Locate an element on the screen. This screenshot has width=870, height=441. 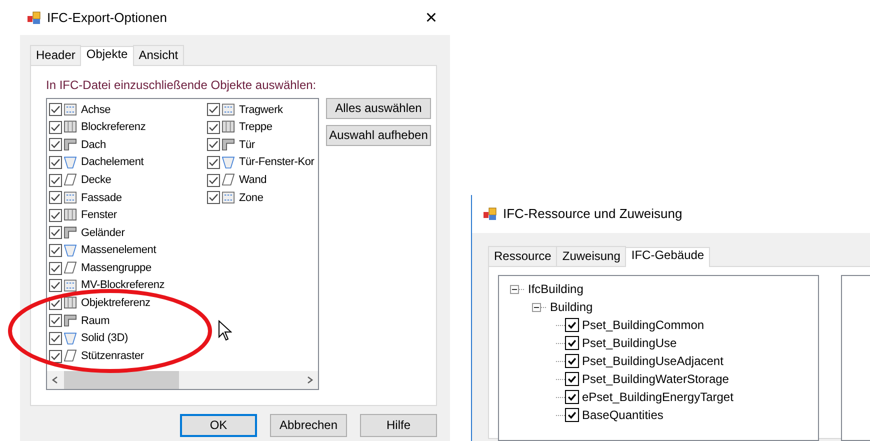
tree-label: Pset_BuildingCommon is located at coordinates (643, 325).